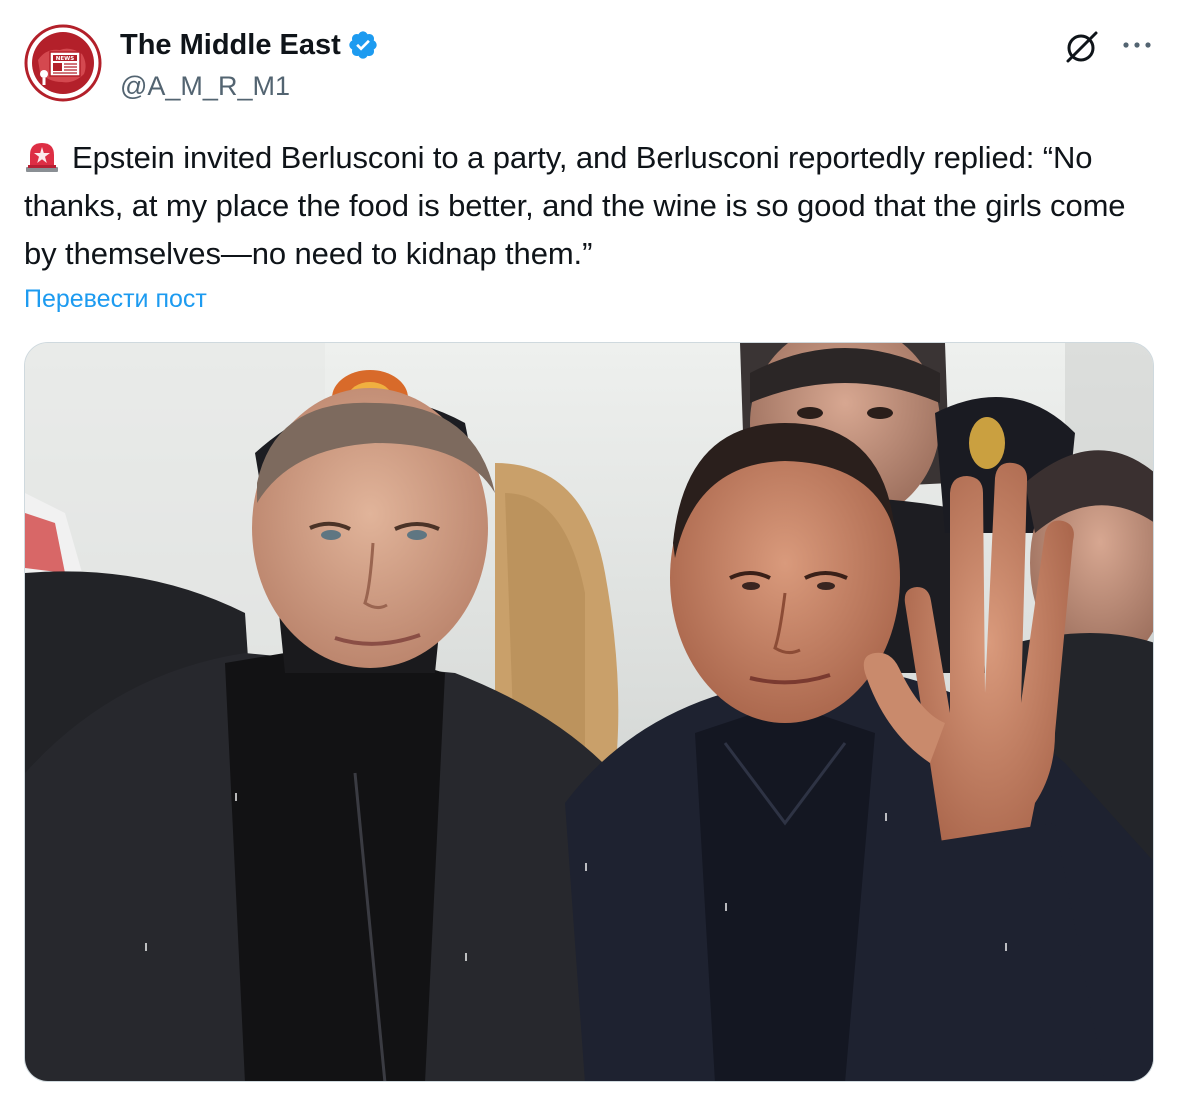 This screenshot has height=1109, width=1183. I want to click on grok-icon, so click(1081, 47).